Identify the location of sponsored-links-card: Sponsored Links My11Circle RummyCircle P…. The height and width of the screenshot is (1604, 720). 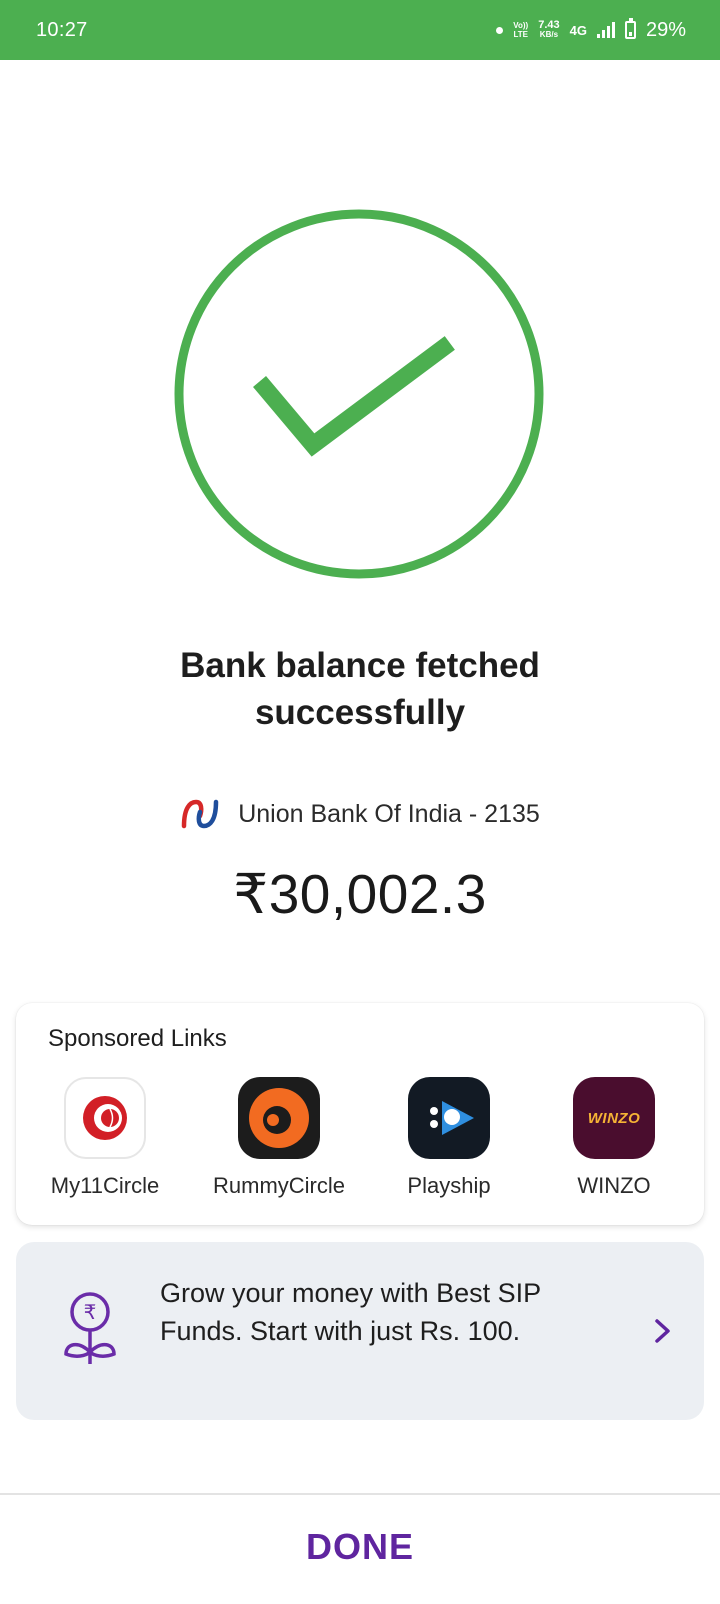
(360, 1114).